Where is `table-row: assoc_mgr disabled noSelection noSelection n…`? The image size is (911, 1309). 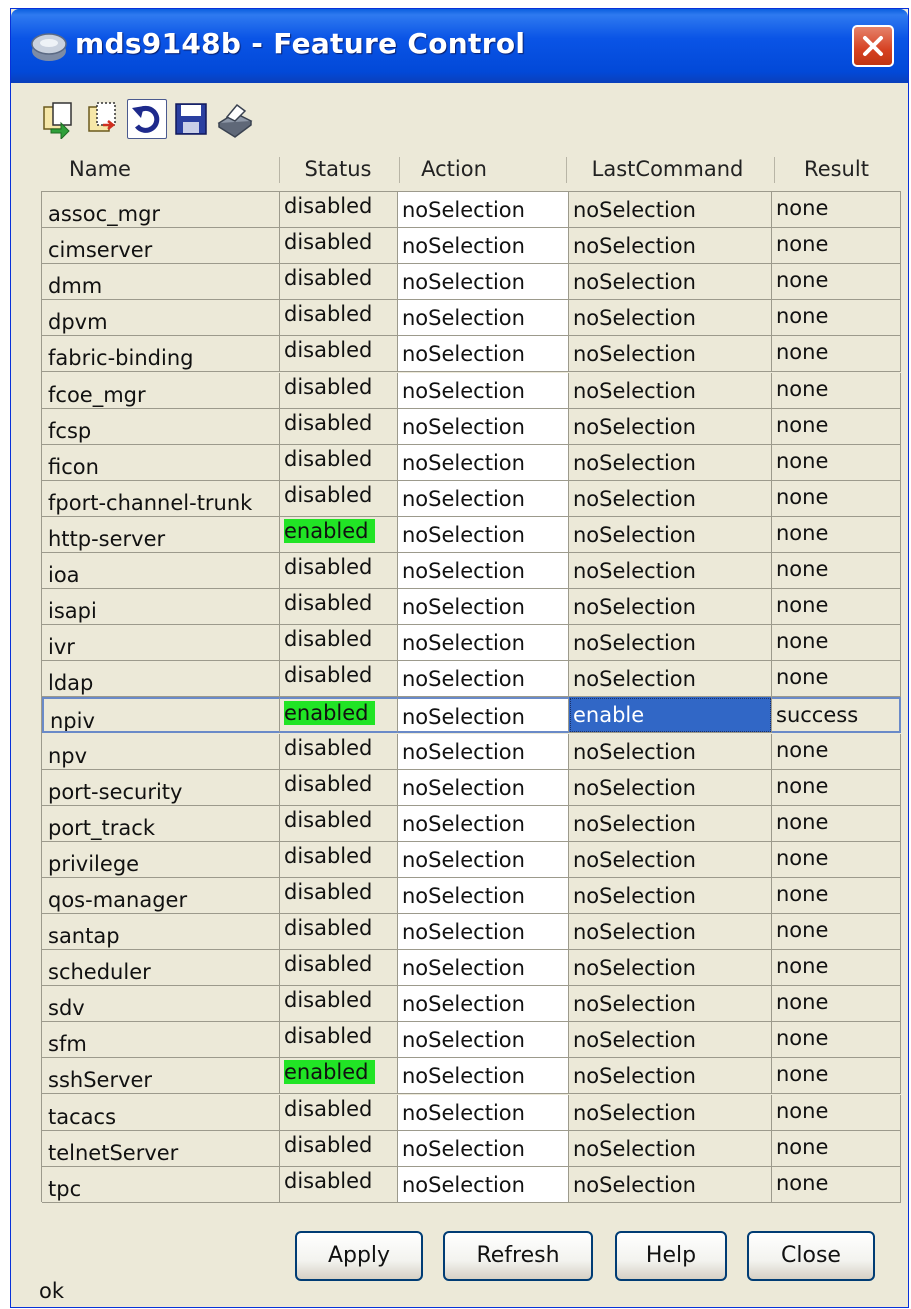
table-row: assoc_mgr disabled noSelection noSelection n… is located at coordinates (471, 210).